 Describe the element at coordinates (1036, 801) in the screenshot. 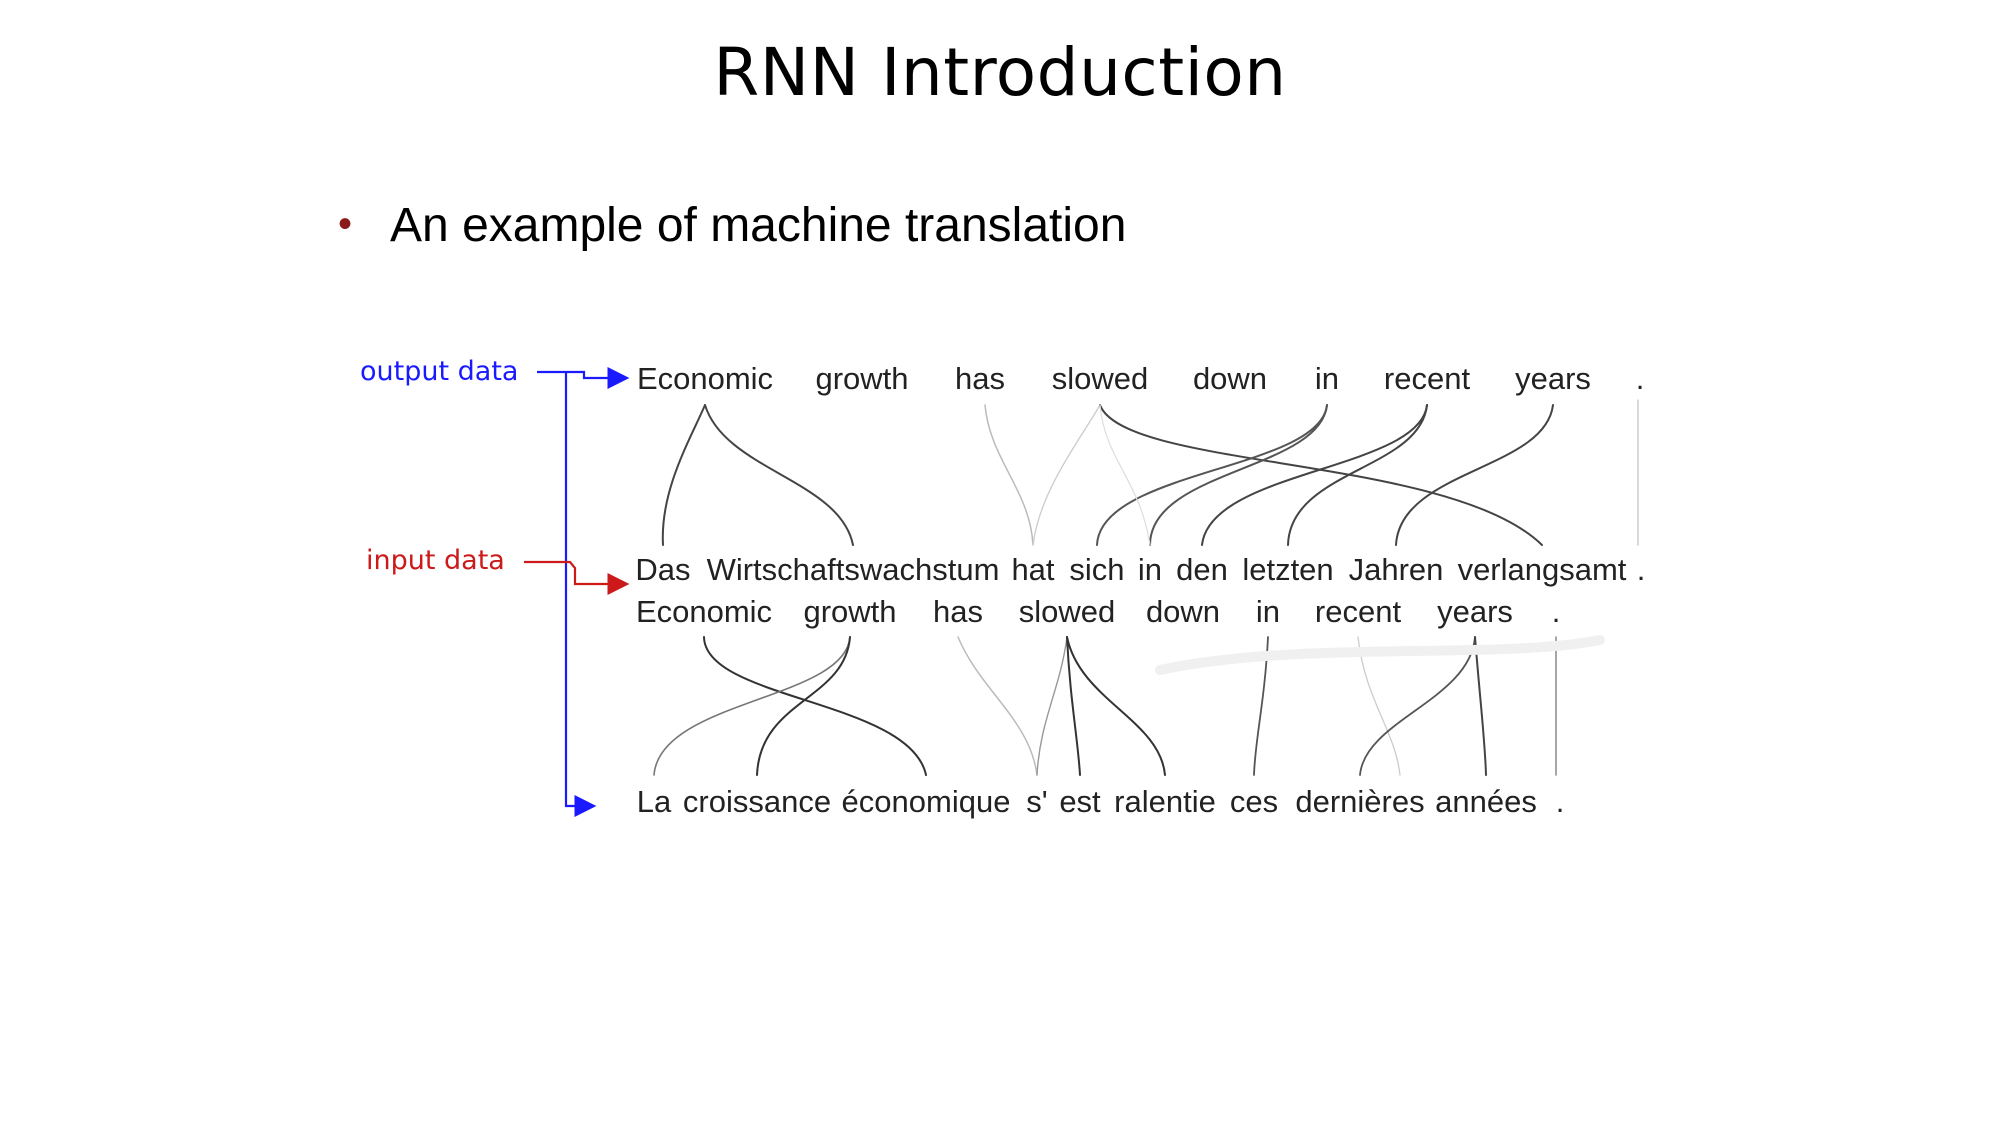

I see `french-output-word: s'` at that location.